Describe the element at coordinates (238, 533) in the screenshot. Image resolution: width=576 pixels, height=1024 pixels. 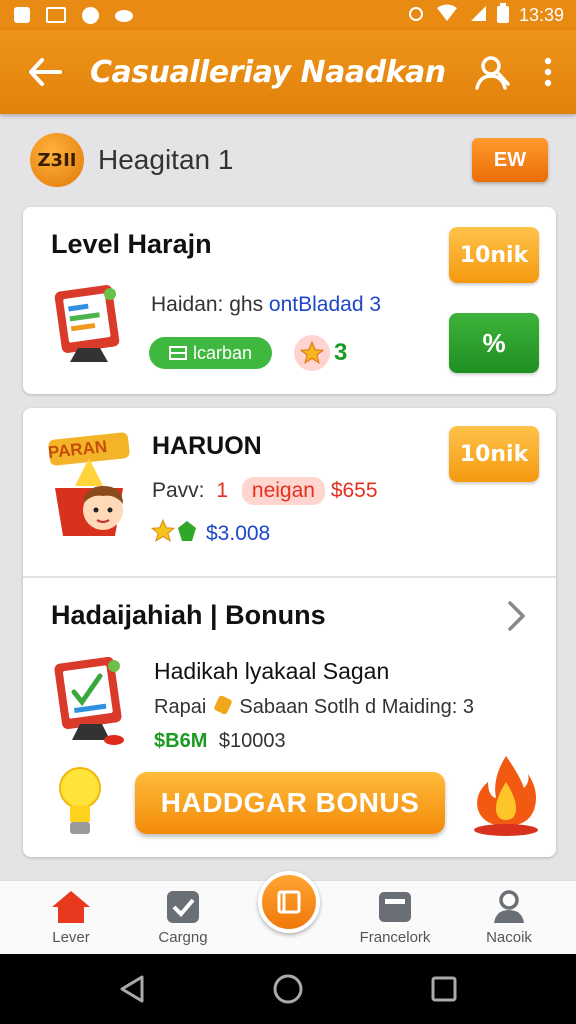
I see `harvest-value: $3.008` at that location.